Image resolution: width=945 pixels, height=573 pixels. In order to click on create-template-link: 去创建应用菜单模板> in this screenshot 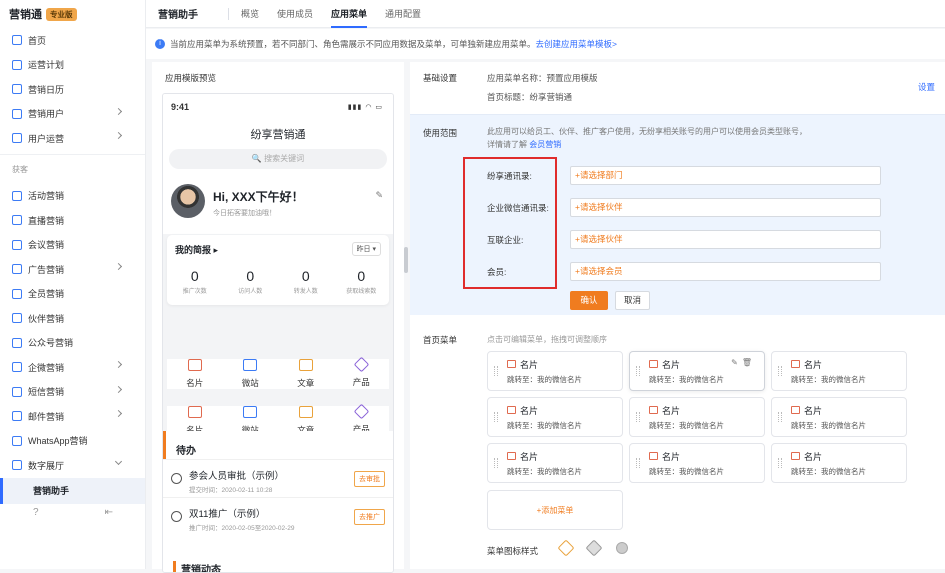, I will do `click(576, 44)`.